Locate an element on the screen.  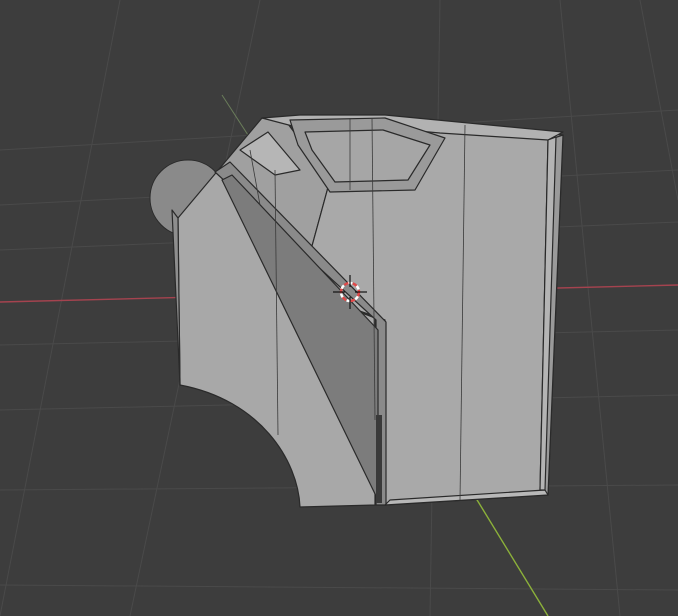
mesh-slot-shadow is located at coordinates (379, 459).